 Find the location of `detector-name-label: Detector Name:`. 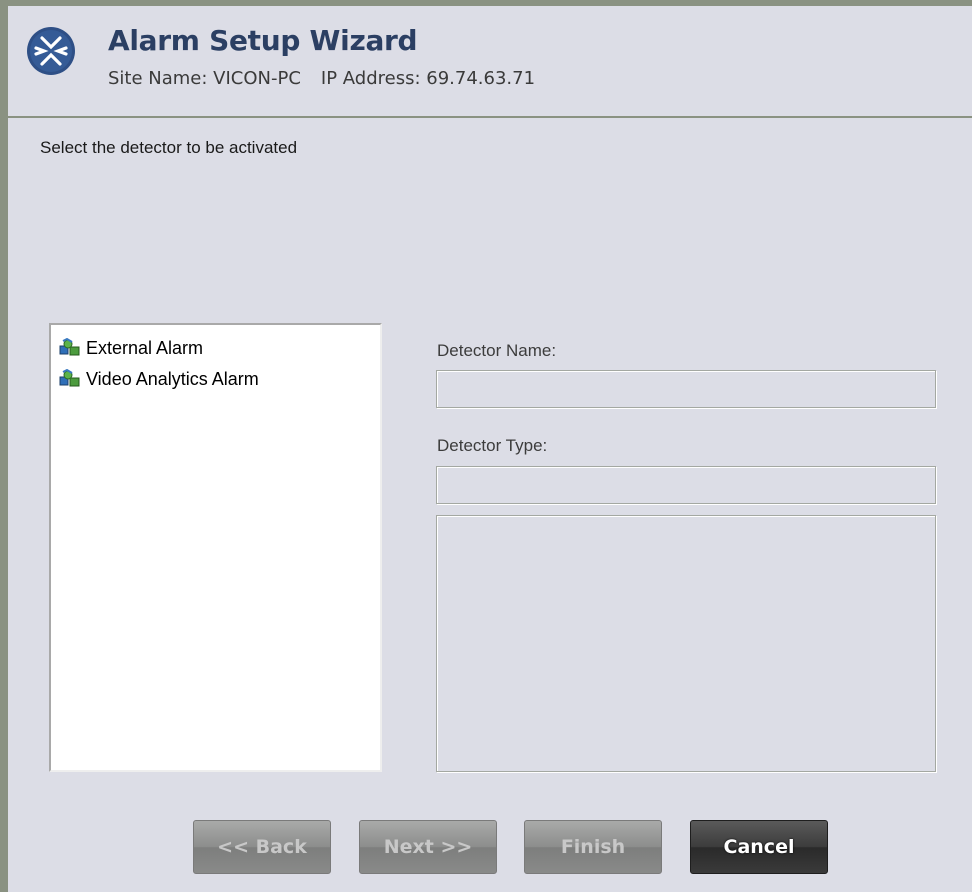

detector-name-label: Detector Name: is located at coordinates (497, 350).